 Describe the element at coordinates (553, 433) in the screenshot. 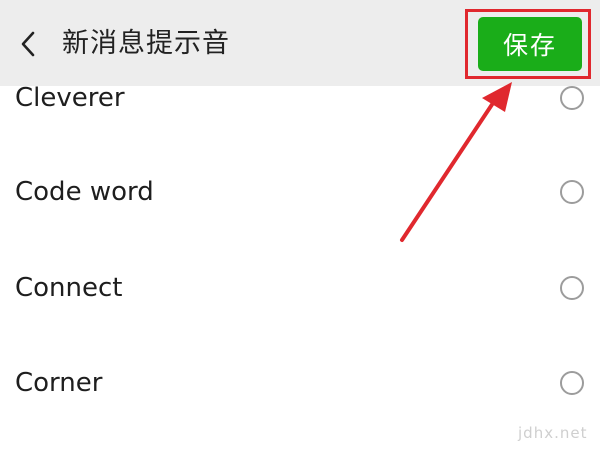

I see `watermark: jdhx.net` at that location.